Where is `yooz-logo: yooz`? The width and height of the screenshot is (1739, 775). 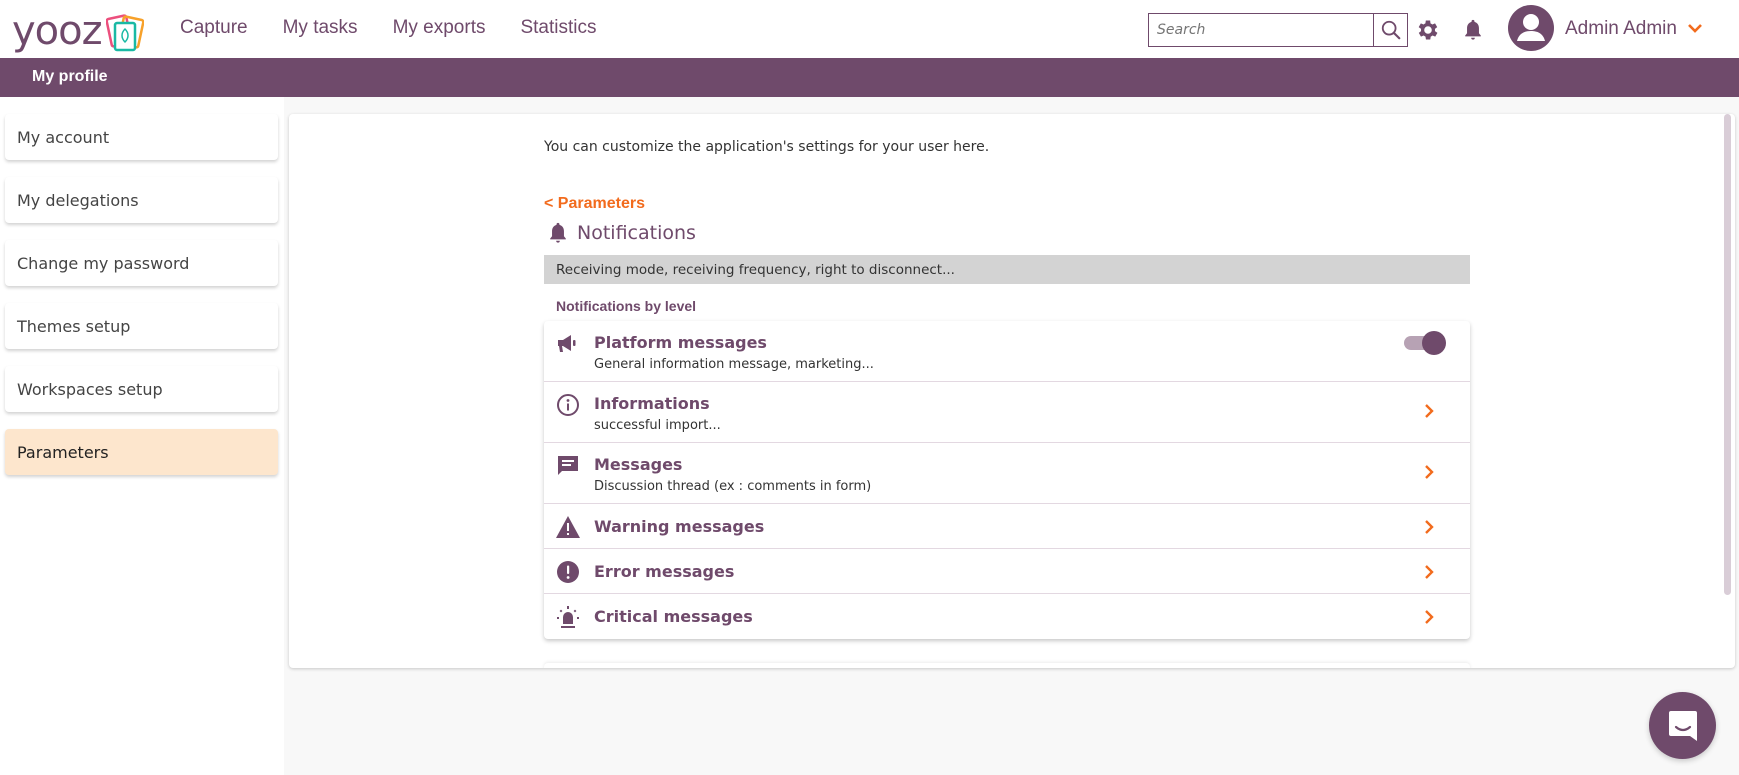 yooz-logo: yooz is located at coordinates (78, 31).